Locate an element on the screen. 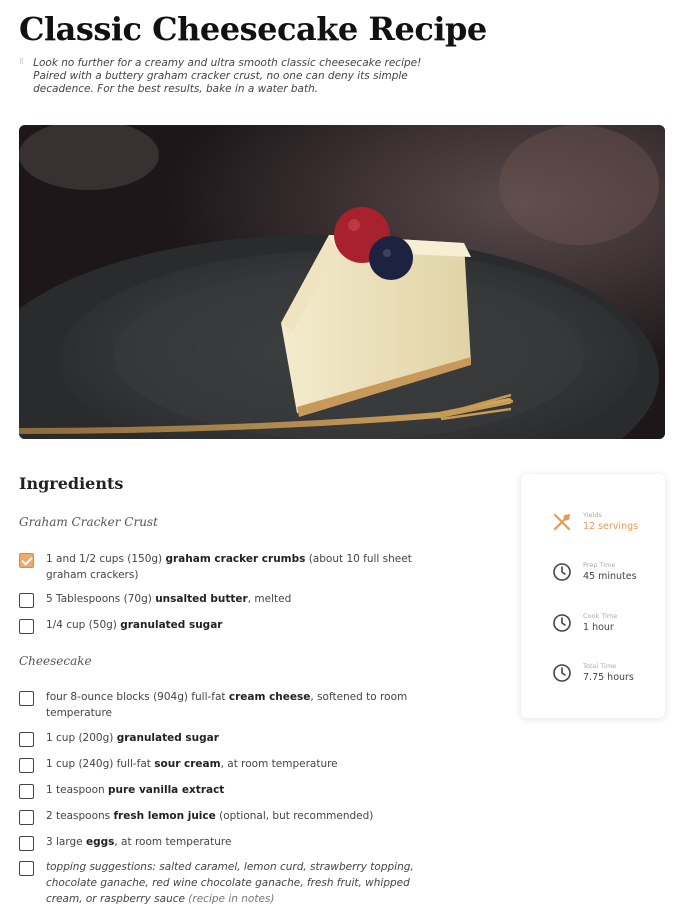 This screenshot has width=682, height=921. yields-row: Yields 12 servings is located at coordinates (594, 522).